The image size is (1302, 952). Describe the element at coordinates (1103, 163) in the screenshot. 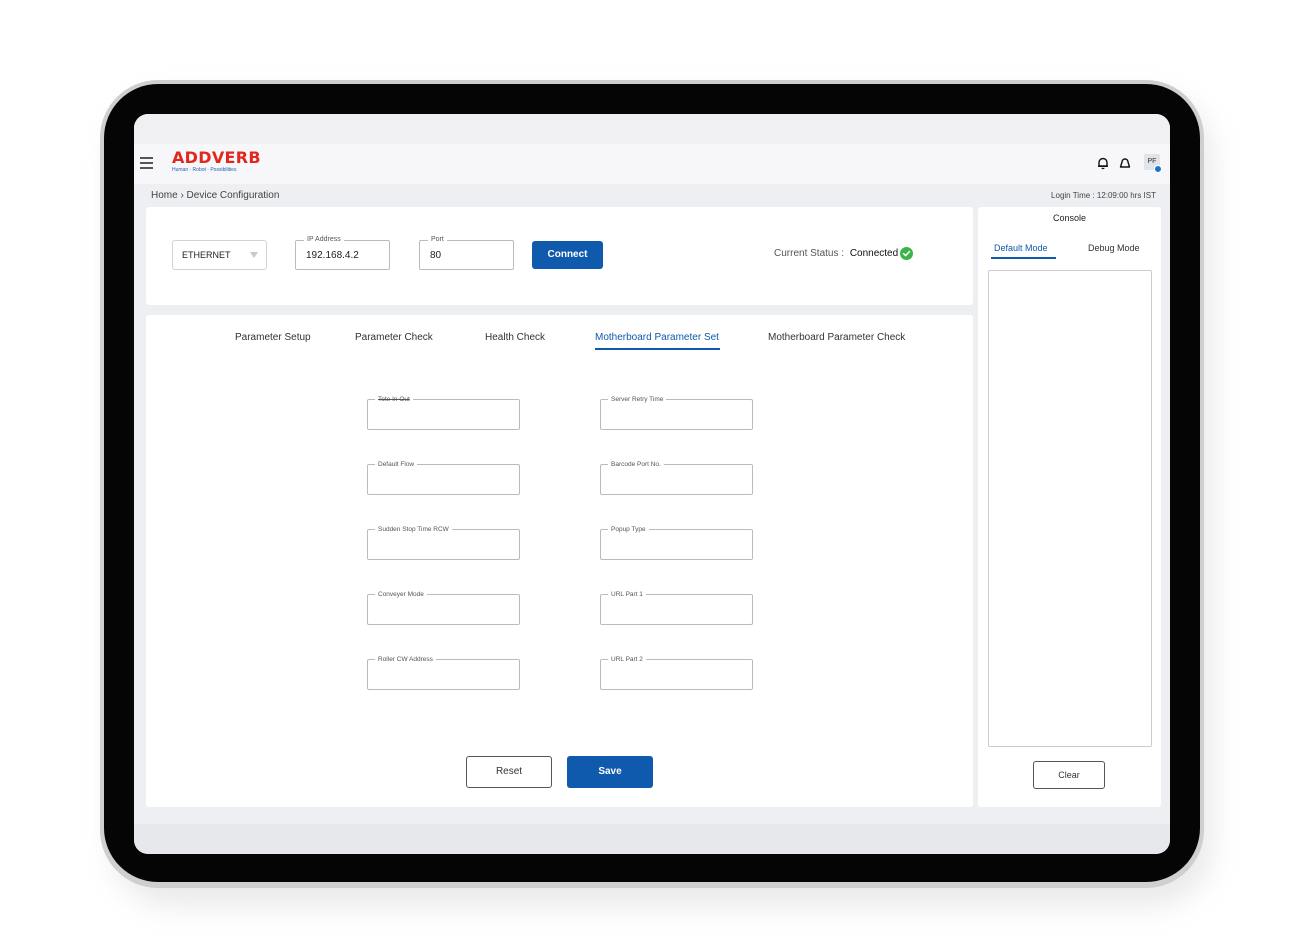

I see `notification-bell-icon` at that location.